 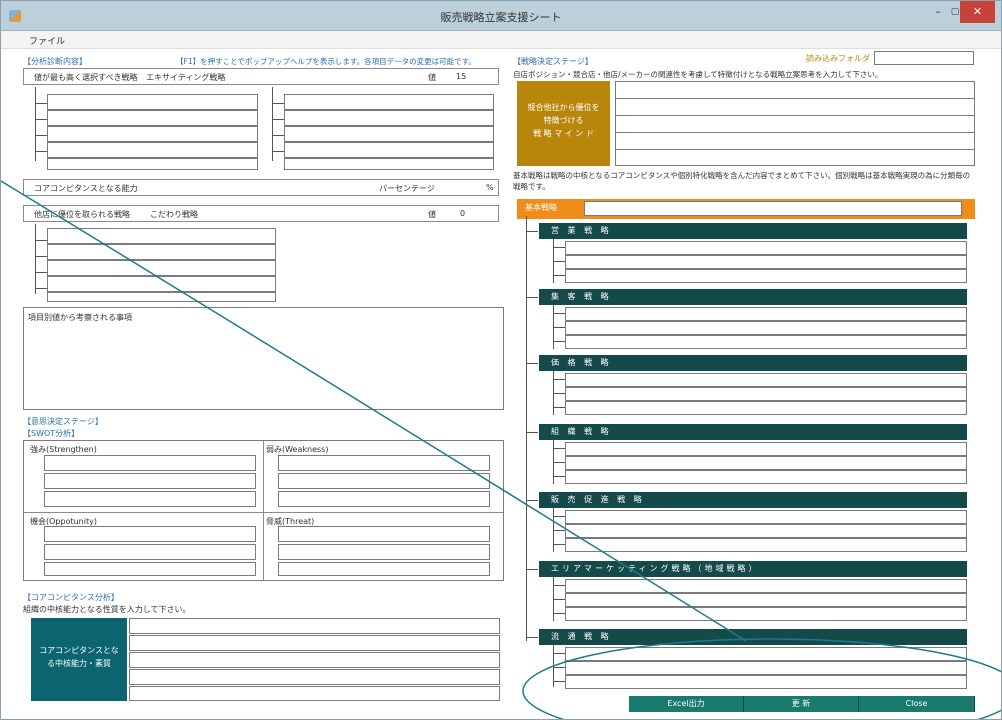 What do you see at coordinates (553, 61) in the screenshot?
I see `strategy-stage-label: 【戦略決定ステージ】` at bounding box center [553, 61].